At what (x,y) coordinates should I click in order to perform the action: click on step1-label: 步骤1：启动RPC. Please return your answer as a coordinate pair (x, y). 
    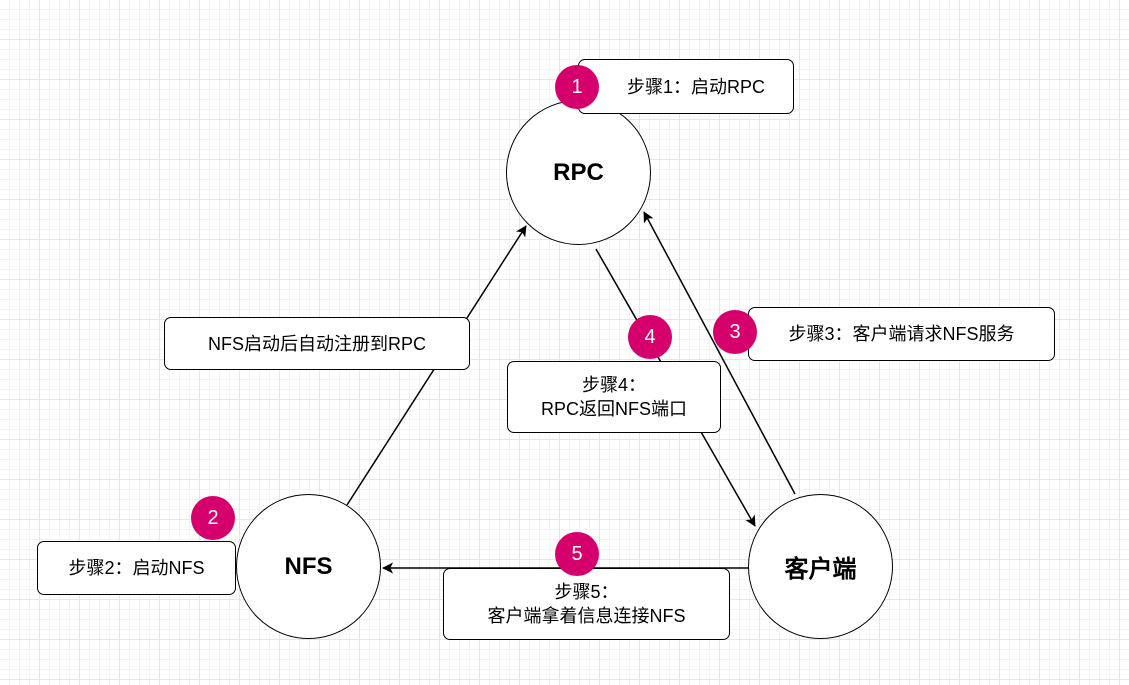
    Looking at the image, I should click on (686, 86).